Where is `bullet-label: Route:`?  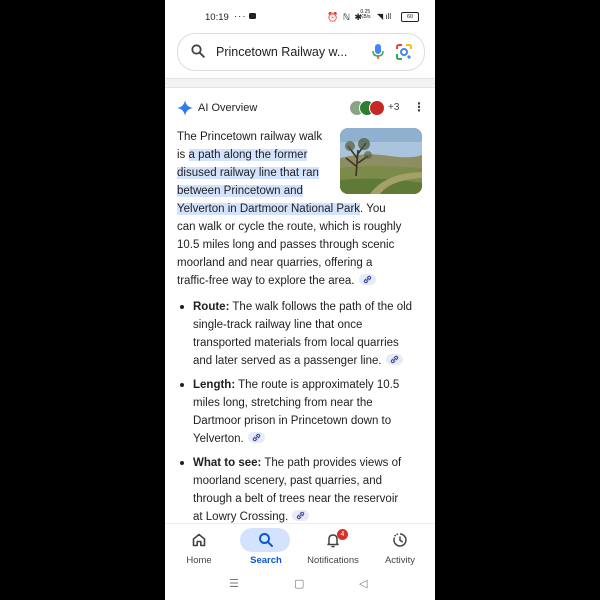
bullet-label: Route: is located at coordinates (211, 307).